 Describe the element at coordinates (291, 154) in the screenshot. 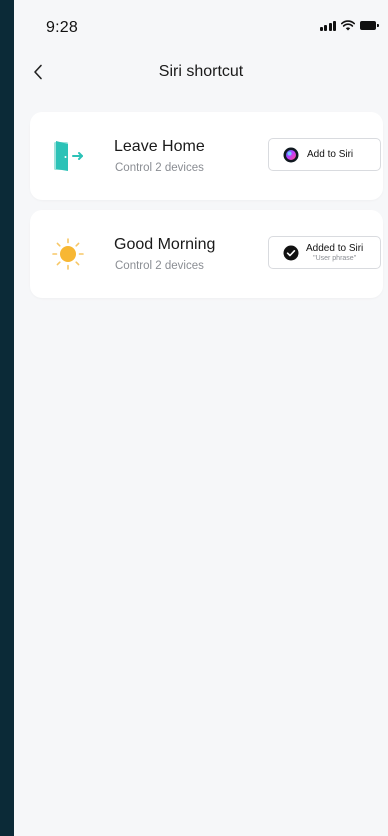

I see `siri-orb-icon` at that location.